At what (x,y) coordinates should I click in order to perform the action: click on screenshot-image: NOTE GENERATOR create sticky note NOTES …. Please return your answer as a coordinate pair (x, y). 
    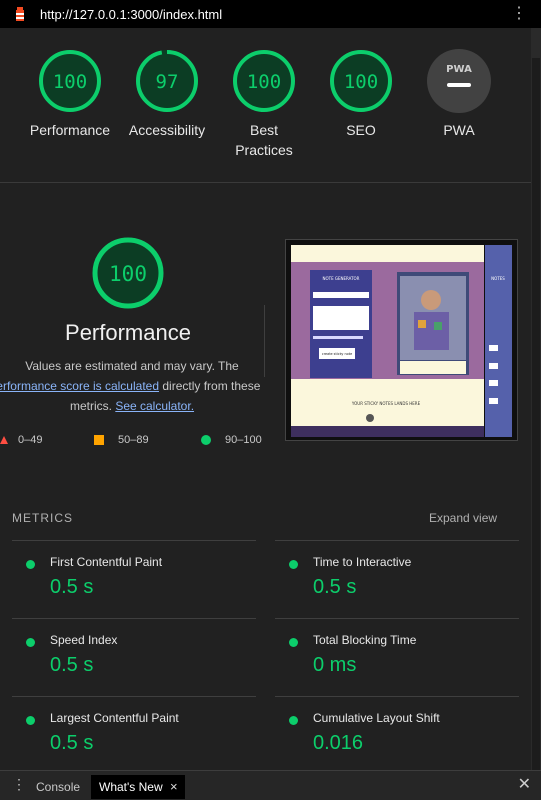
    Looking at the image, I should click on (401, 340).